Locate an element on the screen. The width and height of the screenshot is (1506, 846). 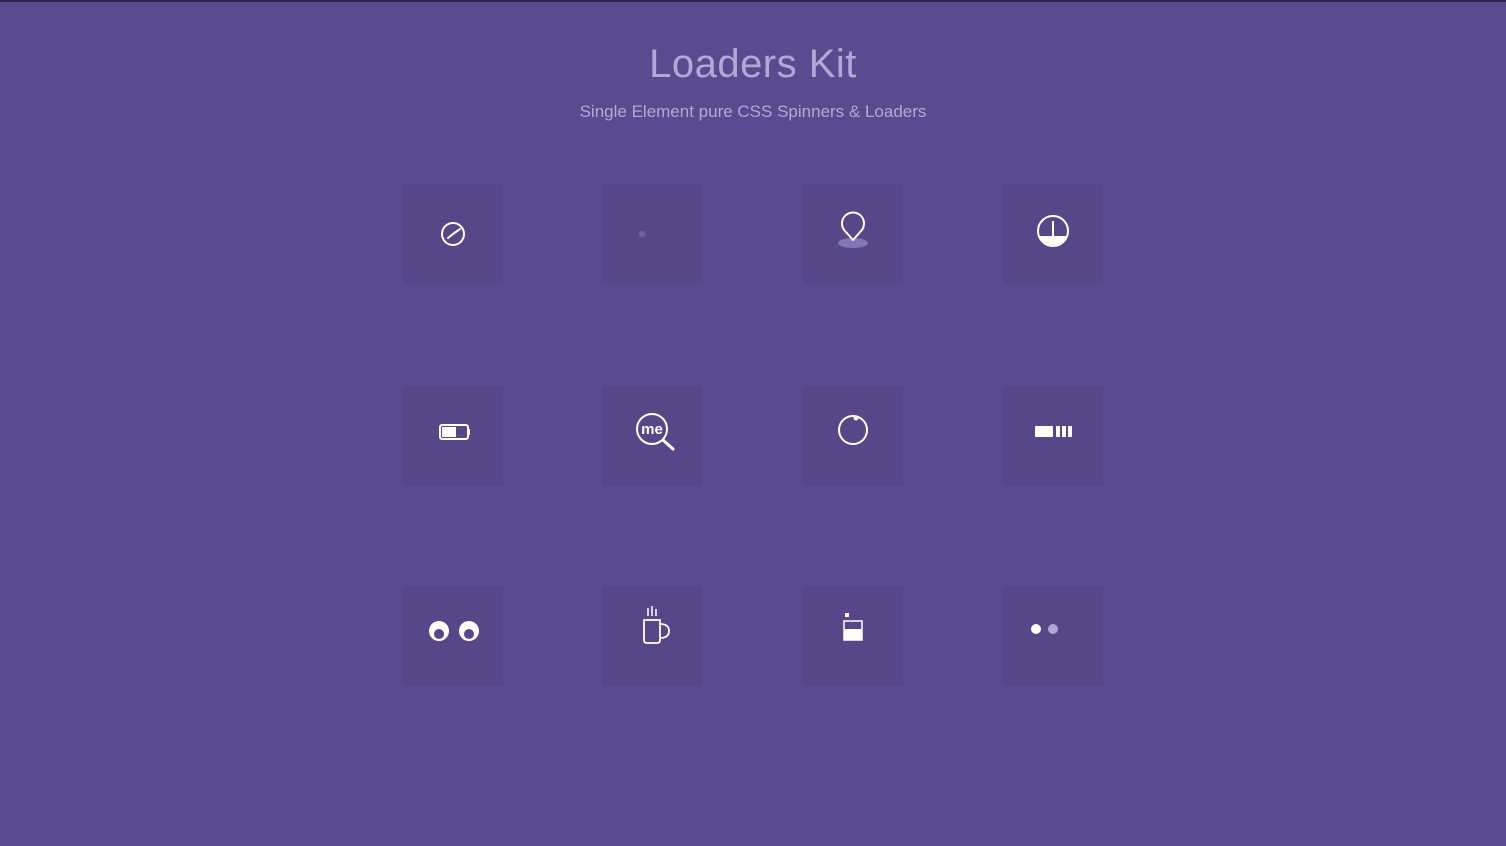
loader-tile-clock is located at coordinates (453, 234).